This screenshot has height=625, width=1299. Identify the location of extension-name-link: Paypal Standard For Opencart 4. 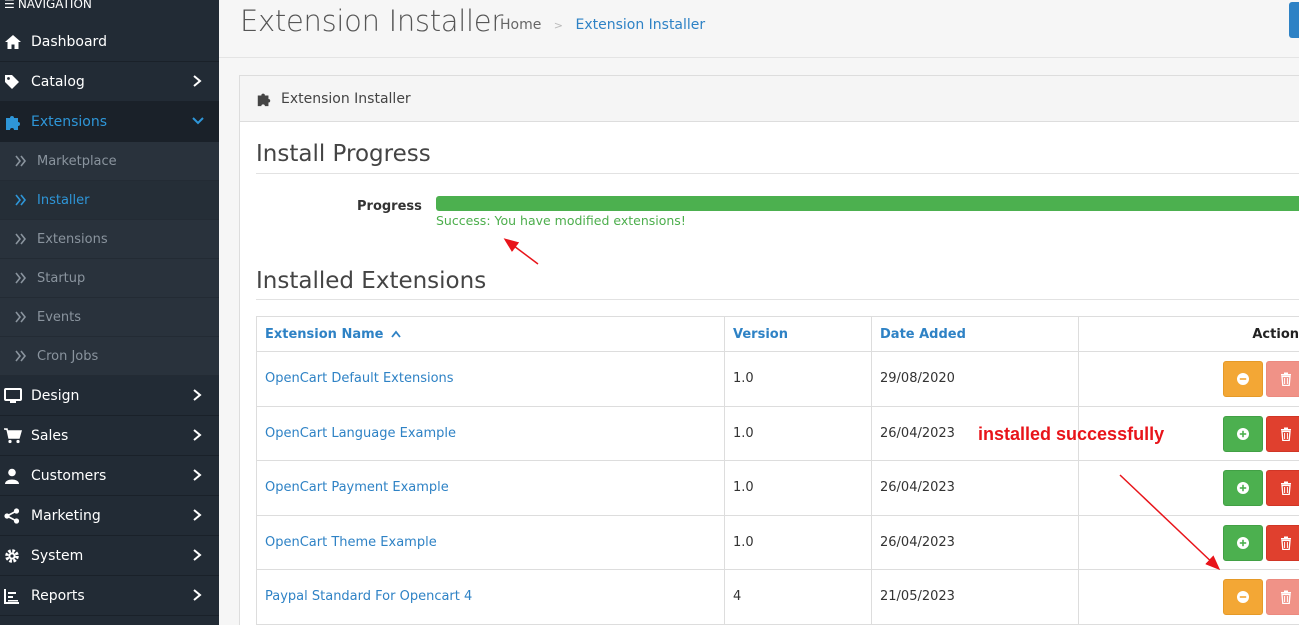
(490, 597).